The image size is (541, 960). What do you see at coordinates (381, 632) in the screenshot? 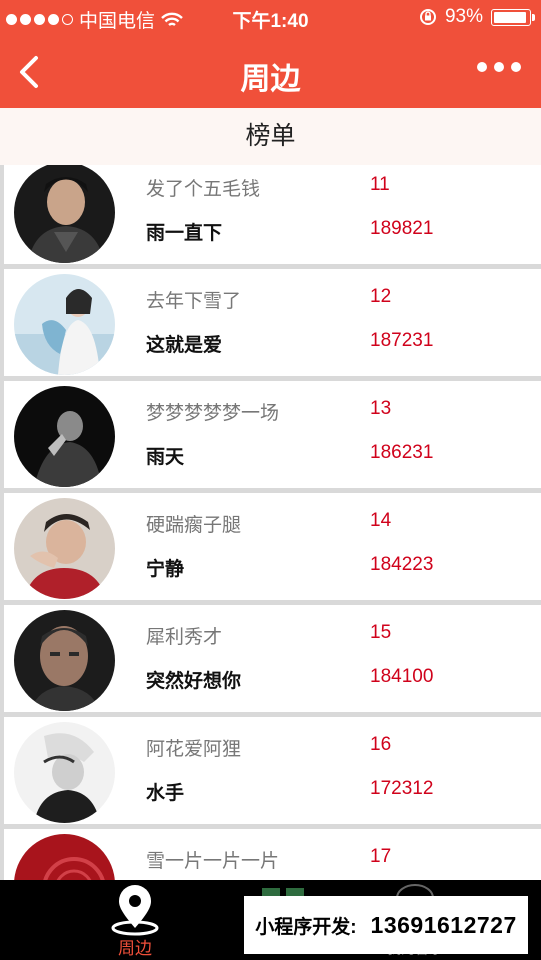
I see `rank-number: 15` at bounding box center [381, 632].